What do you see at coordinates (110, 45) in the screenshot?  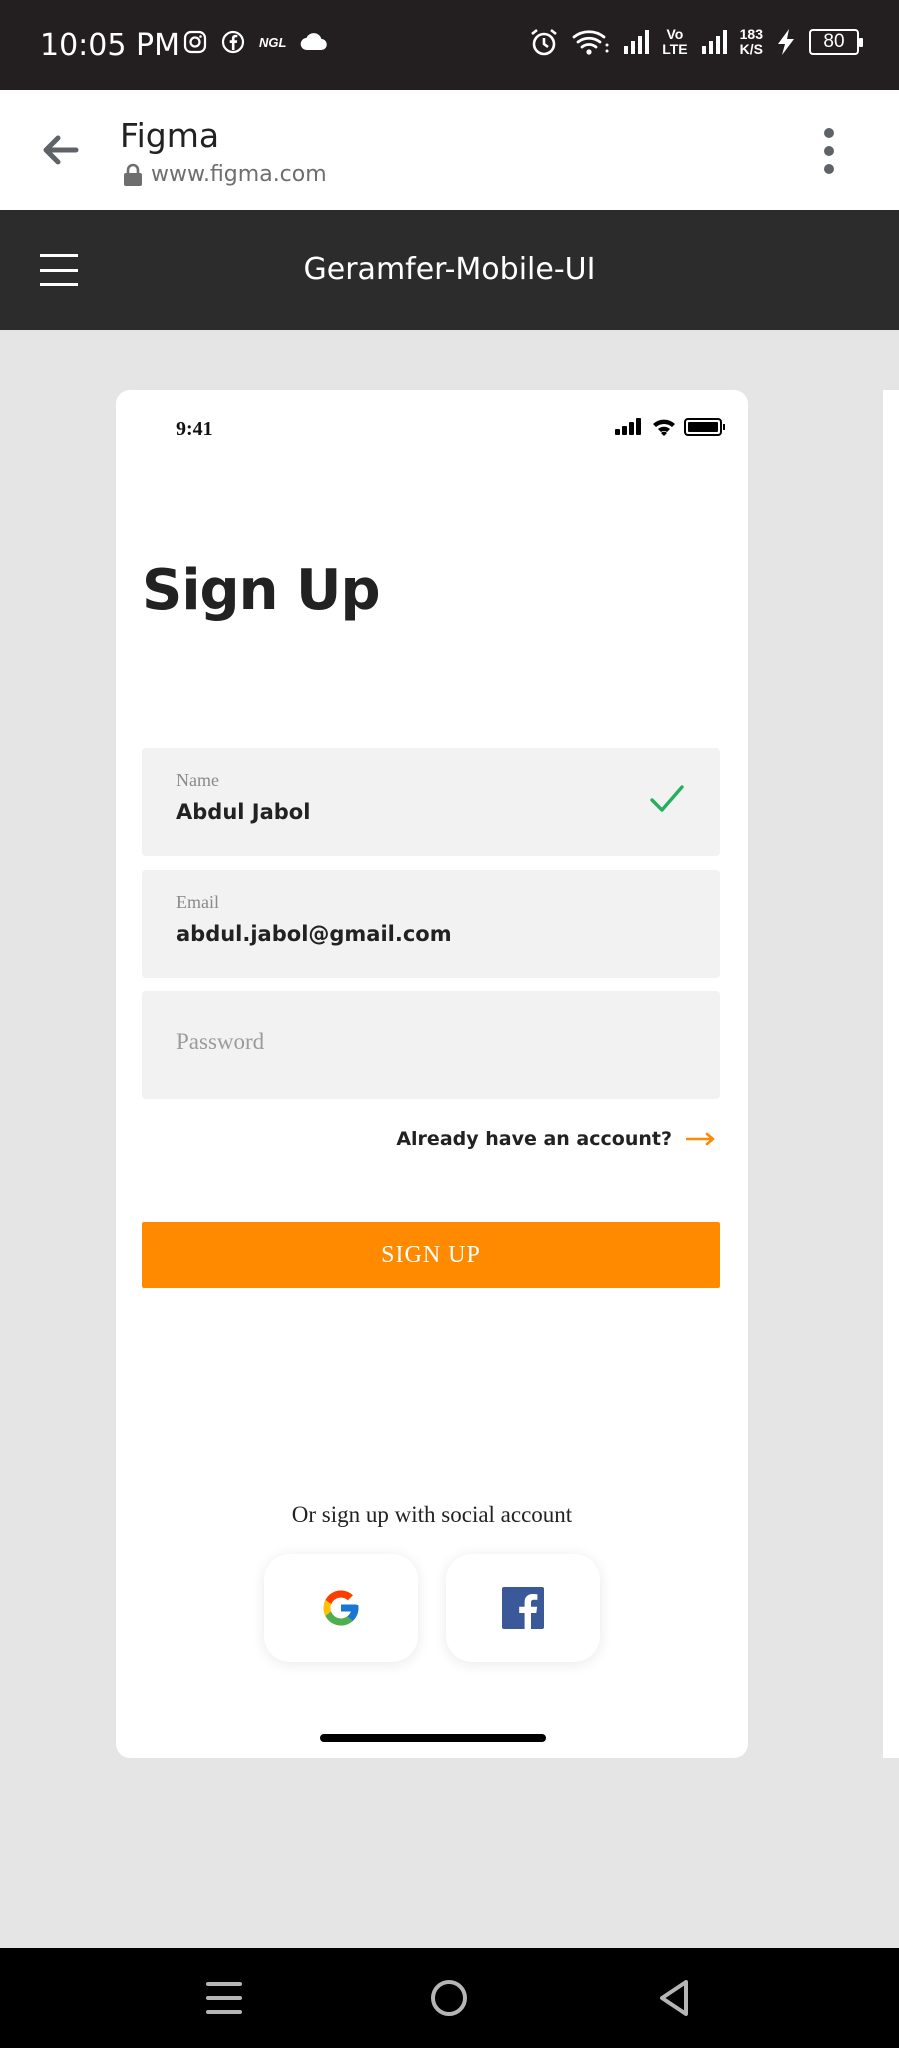 I see `status-time: 10:05 PM` at bounding box center [110, 45].